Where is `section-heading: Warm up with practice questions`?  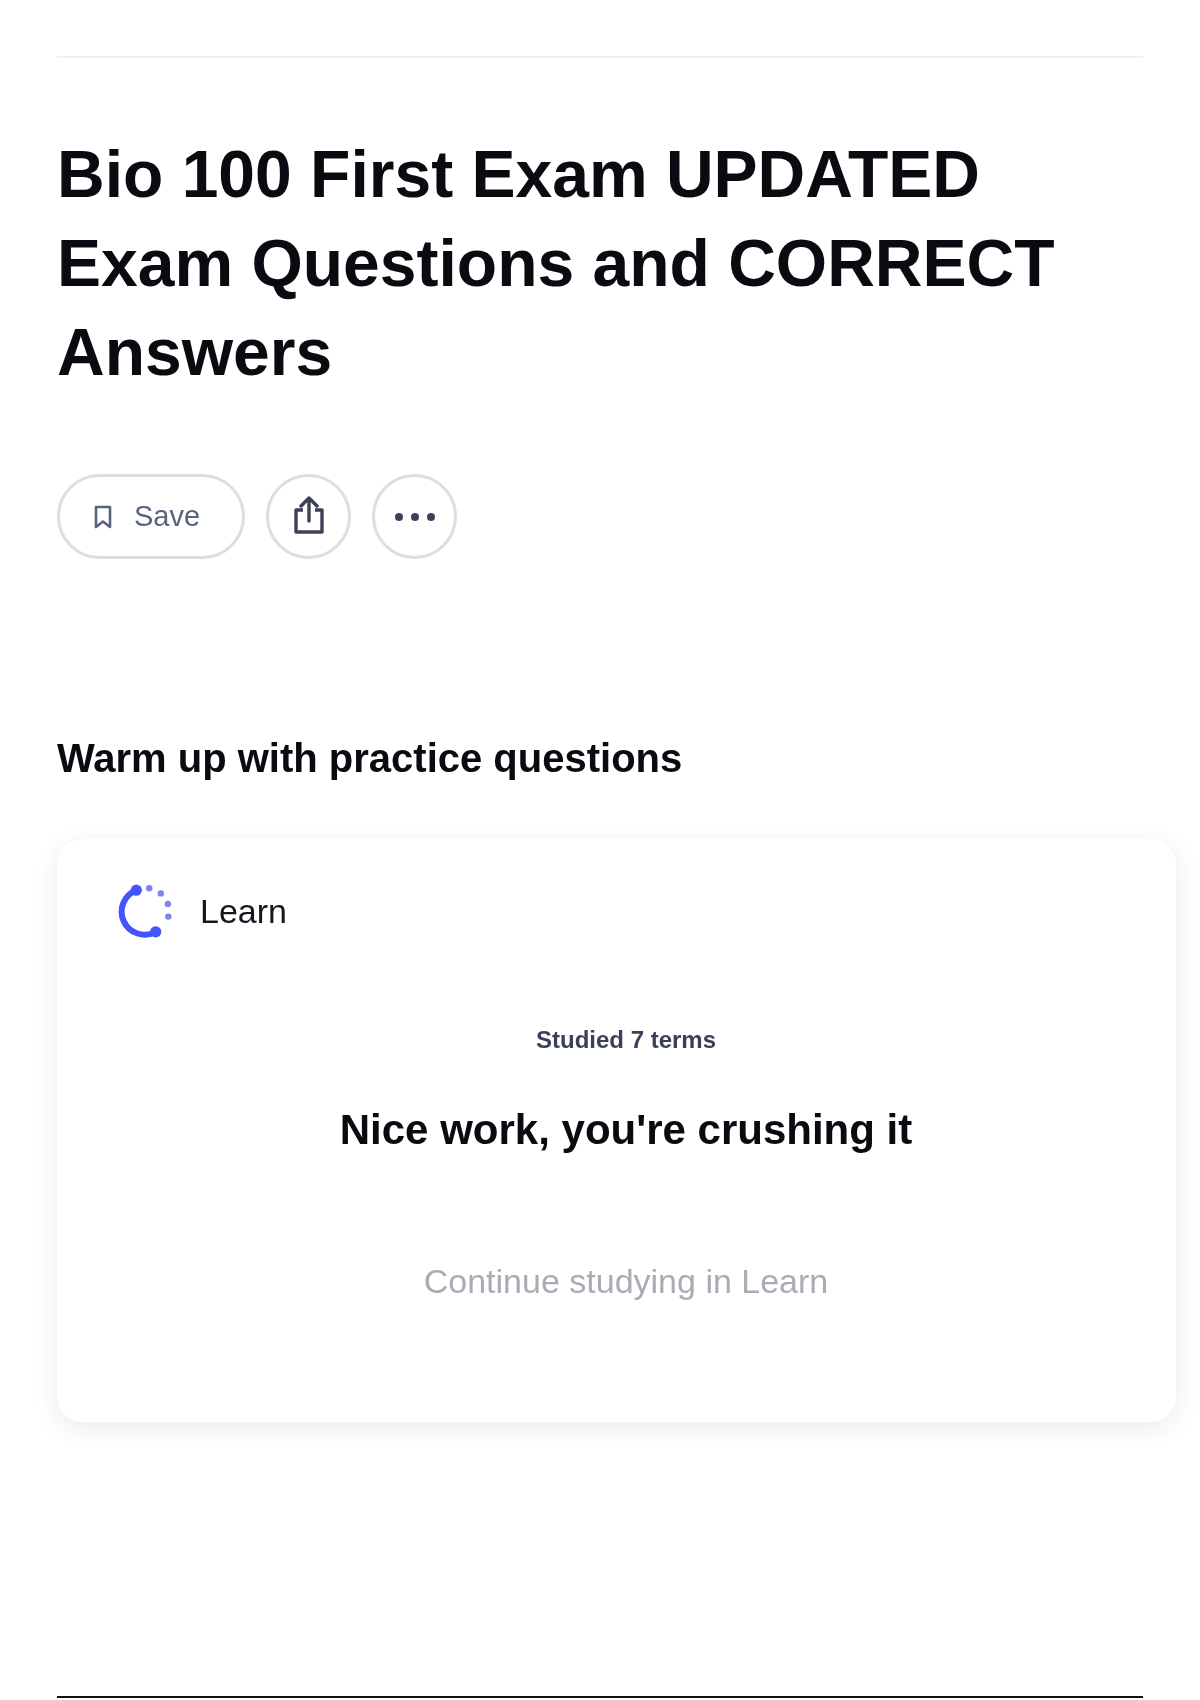
section-heading: Warm up with practice questions is located at coordinates (370, 758).